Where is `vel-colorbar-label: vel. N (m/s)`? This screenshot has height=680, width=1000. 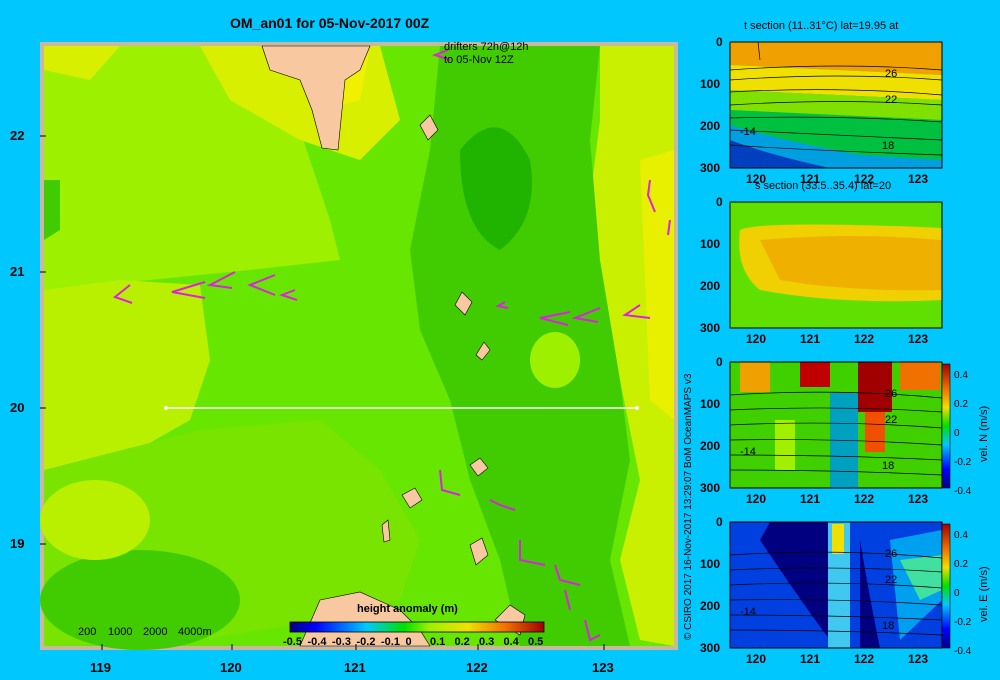 vel-colorbar-label: vel. N (m/s) is located at coordinates (984, 433).